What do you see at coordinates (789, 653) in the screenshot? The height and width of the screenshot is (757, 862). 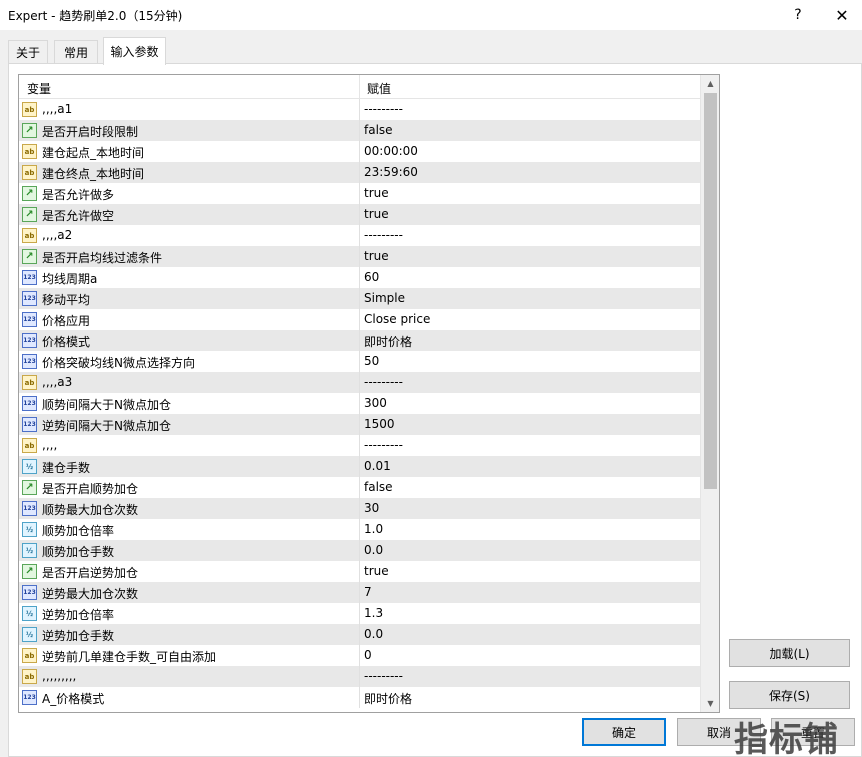 I see `load-button: 加载(L)` at bounding box center [789, 653].